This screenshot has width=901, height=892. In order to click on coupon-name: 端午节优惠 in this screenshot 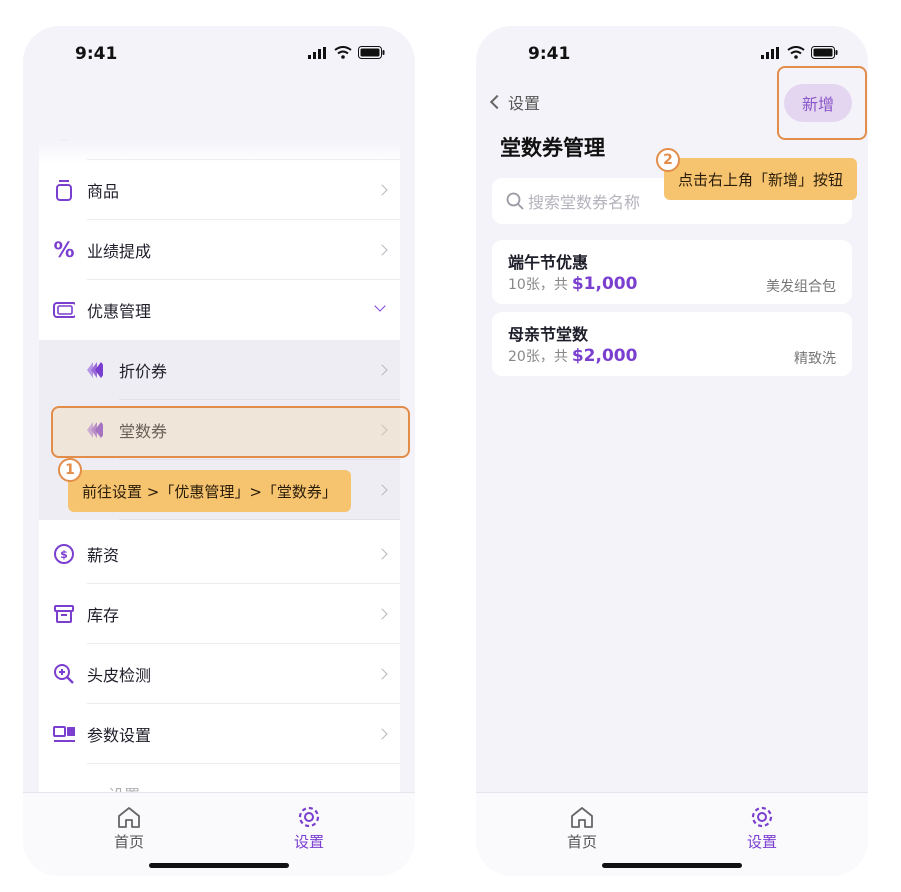, I will do `click(548, 262)`.